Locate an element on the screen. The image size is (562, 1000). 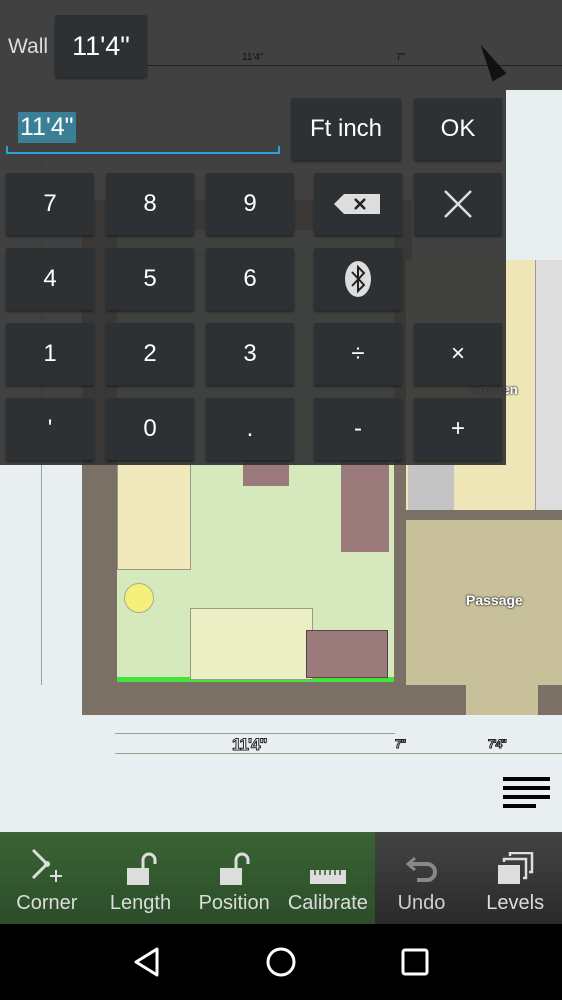
key-divide: ÷ is located at coordinates (358, 354).